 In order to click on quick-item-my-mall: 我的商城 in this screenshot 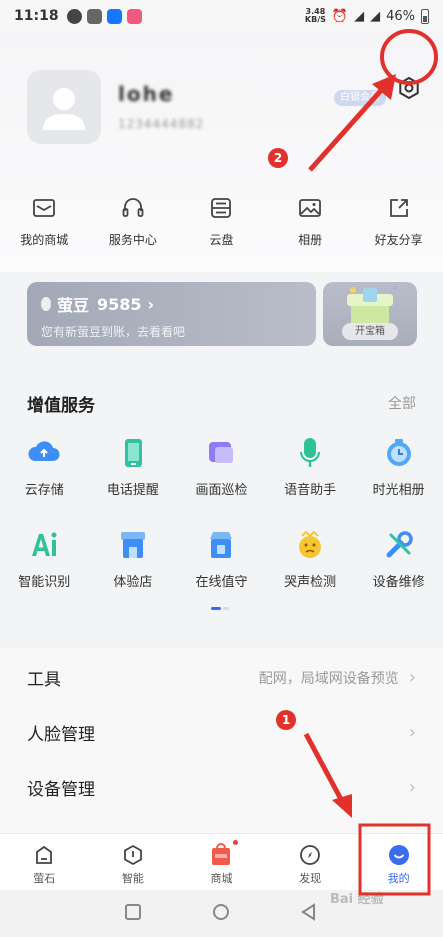, I will do `click(44, 221)`.